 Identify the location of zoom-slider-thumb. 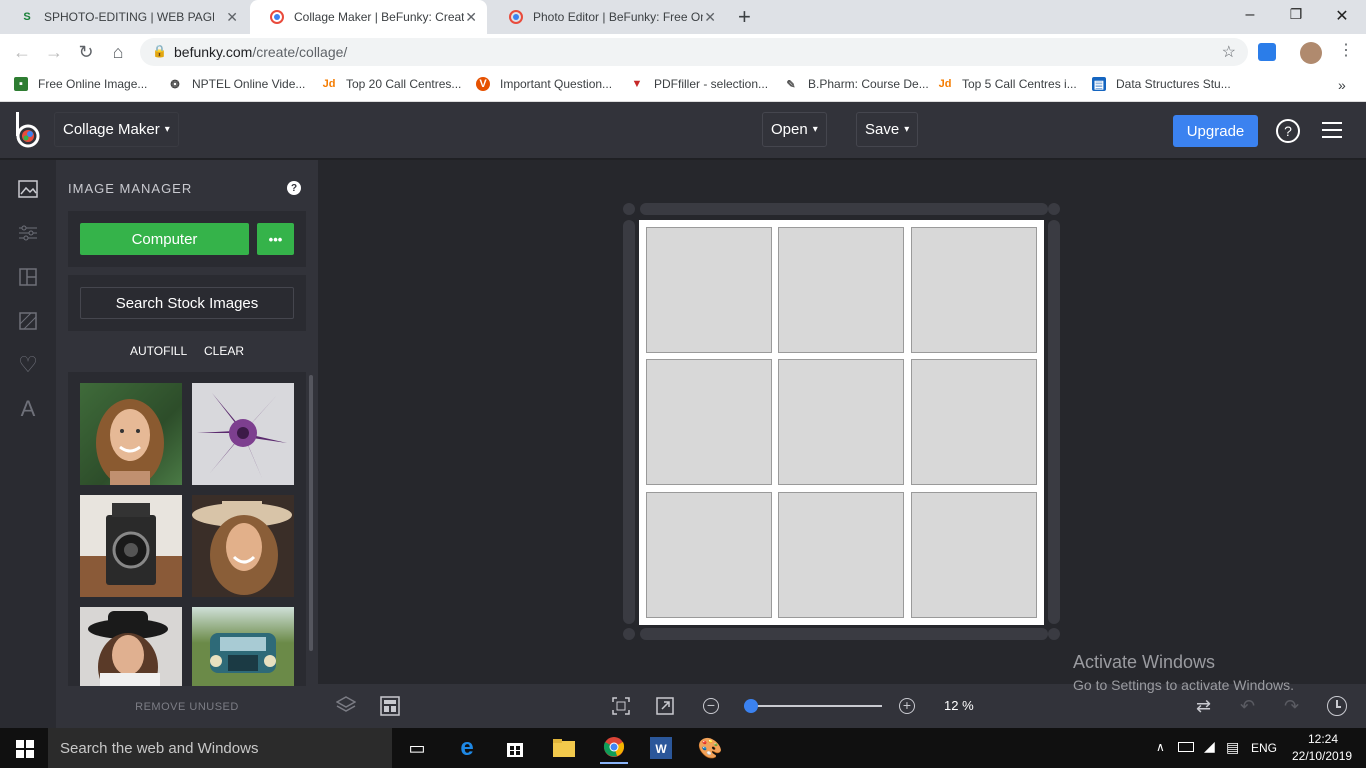
(751, 706).